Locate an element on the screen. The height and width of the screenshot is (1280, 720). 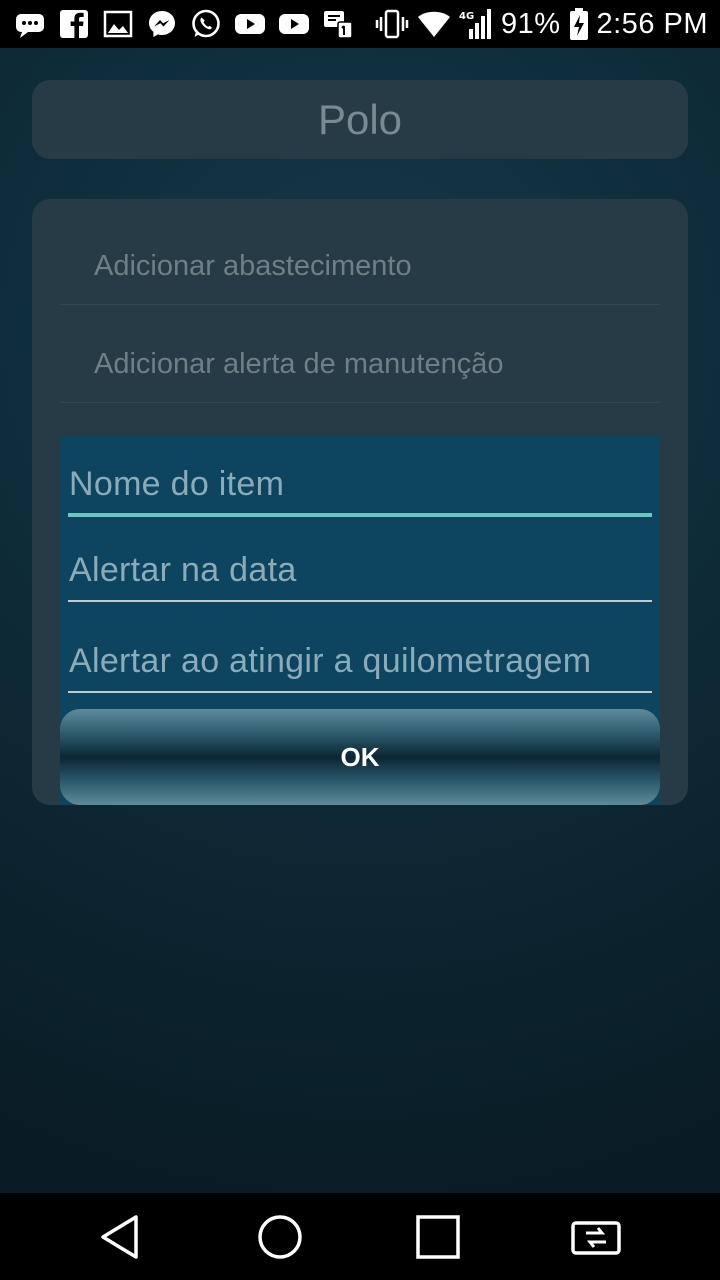
home-icon is located at coordinates (280, 1237).